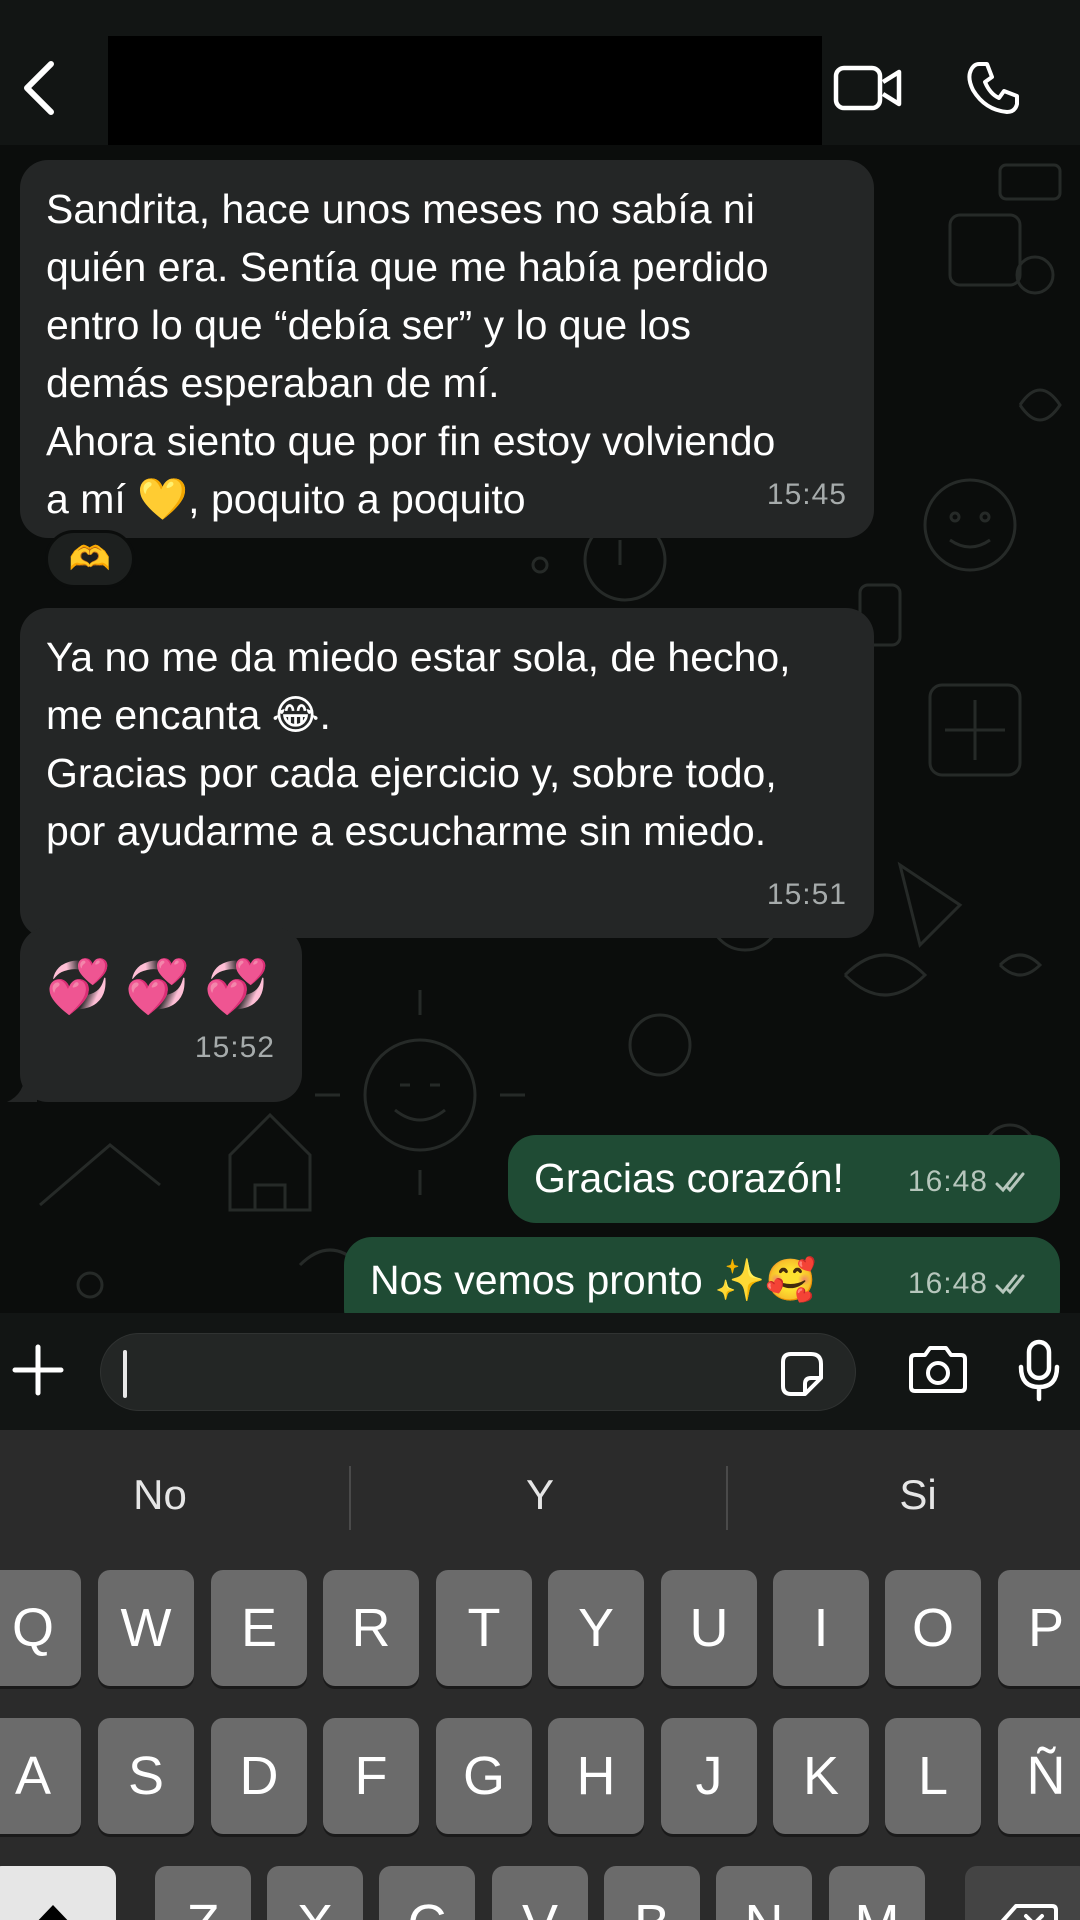 The width and height of the screenshot is (1080, 1920). I want to click on shift-icon, so click(53, 1912).